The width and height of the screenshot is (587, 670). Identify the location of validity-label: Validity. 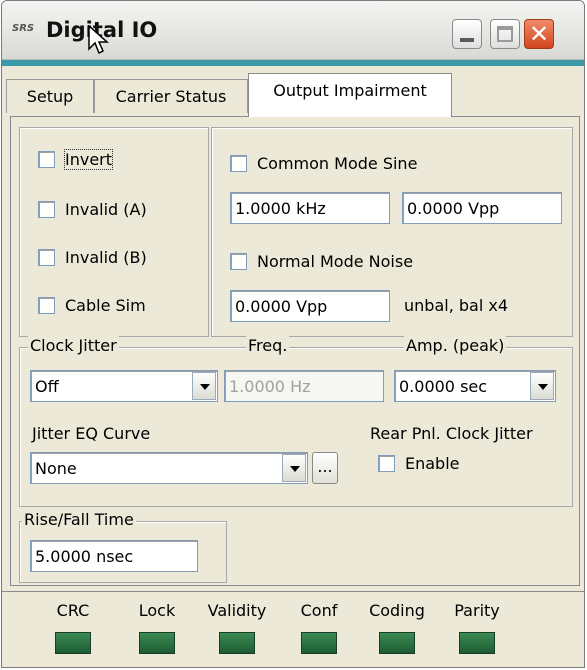
(237, 610).